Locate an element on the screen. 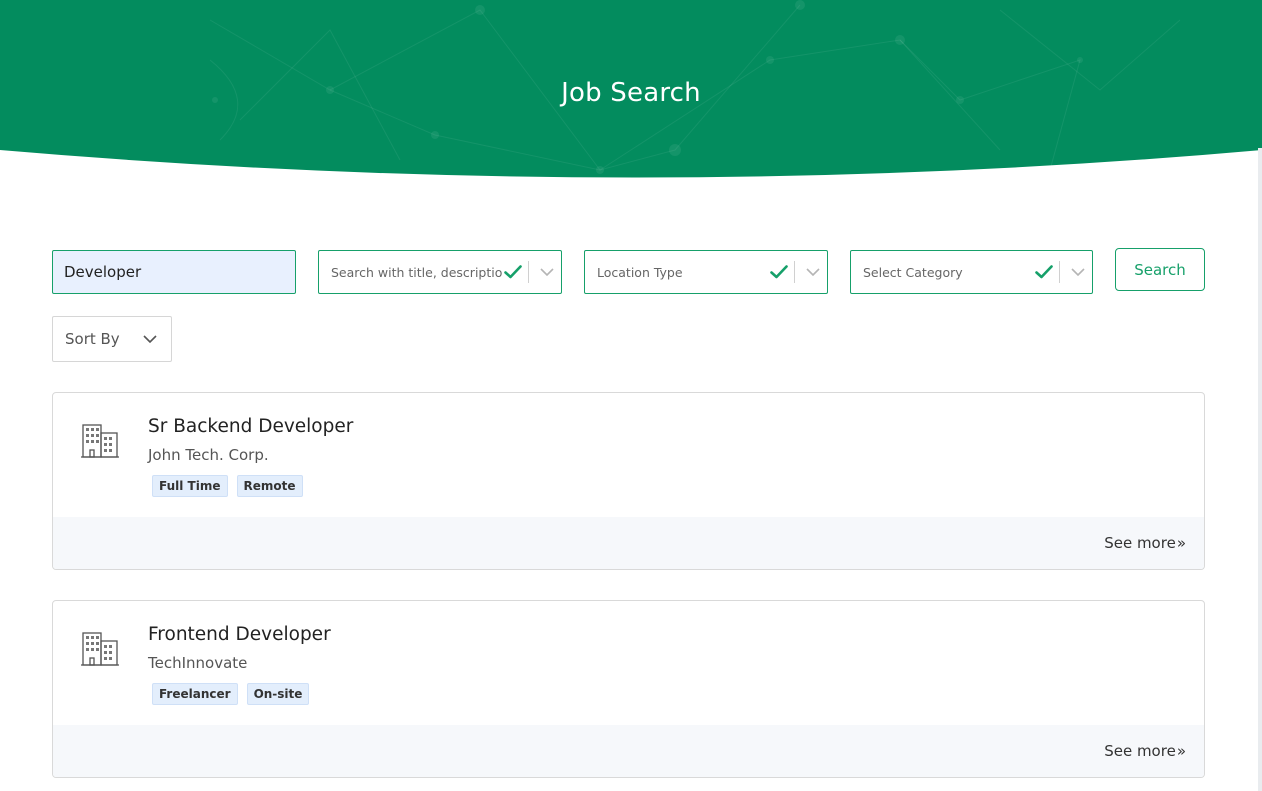 The height and width of the screenshot is (791, 1262). job-title: Sr Backend Developer is located at coordinates (250, 426).